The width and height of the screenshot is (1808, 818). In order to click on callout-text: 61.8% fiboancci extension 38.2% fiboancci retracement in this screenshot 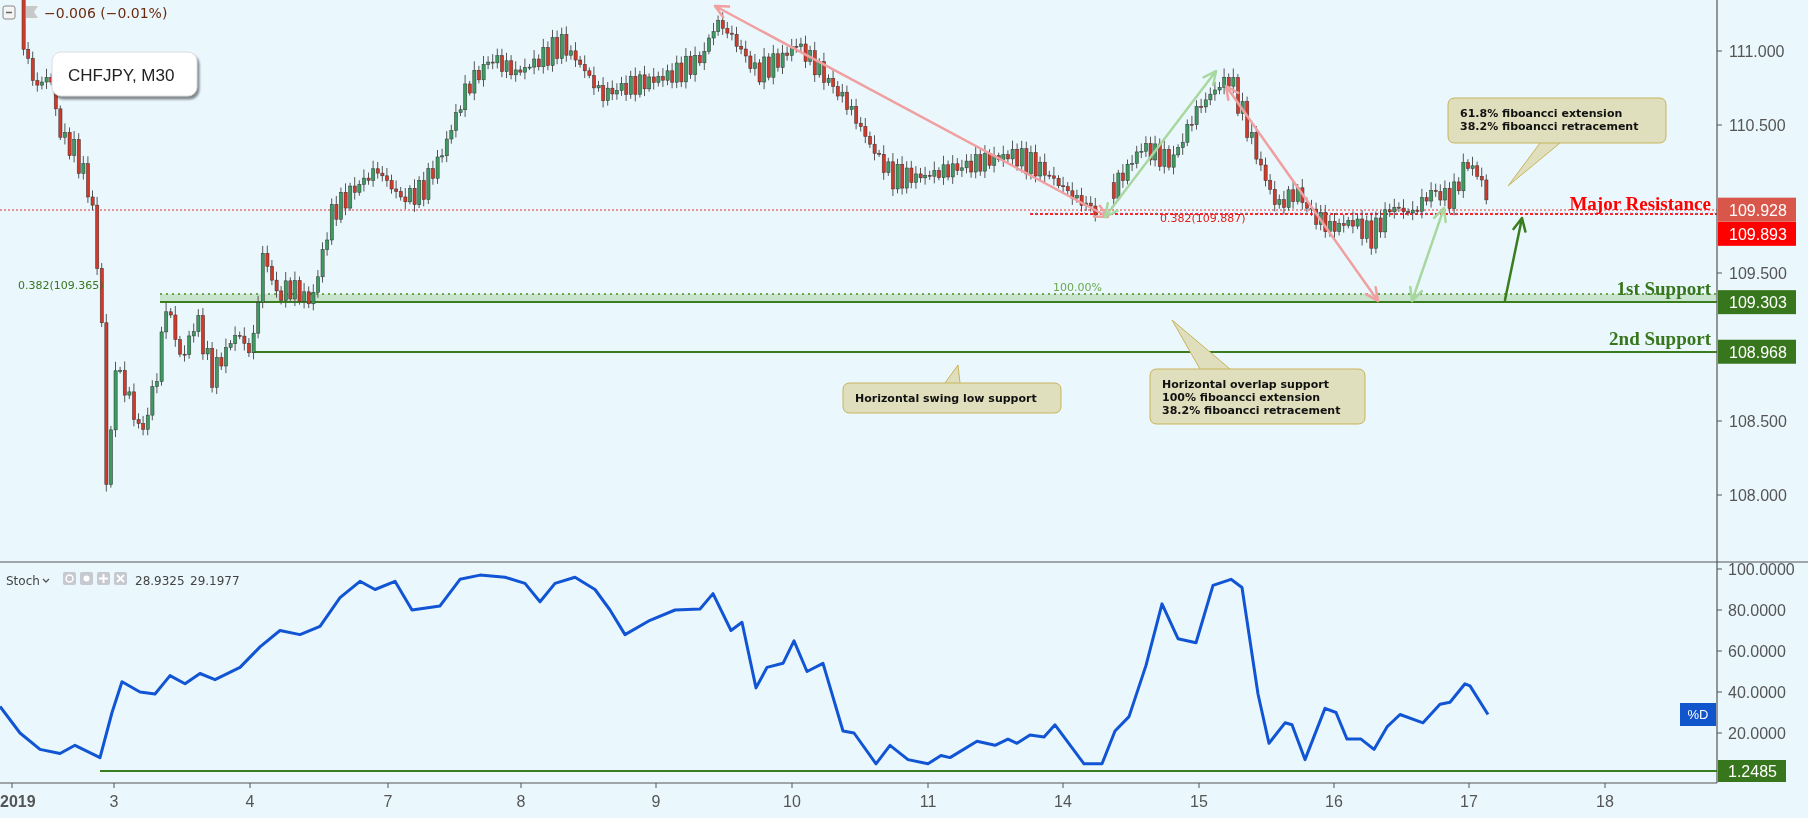, I will do `click(1549, 120)`.